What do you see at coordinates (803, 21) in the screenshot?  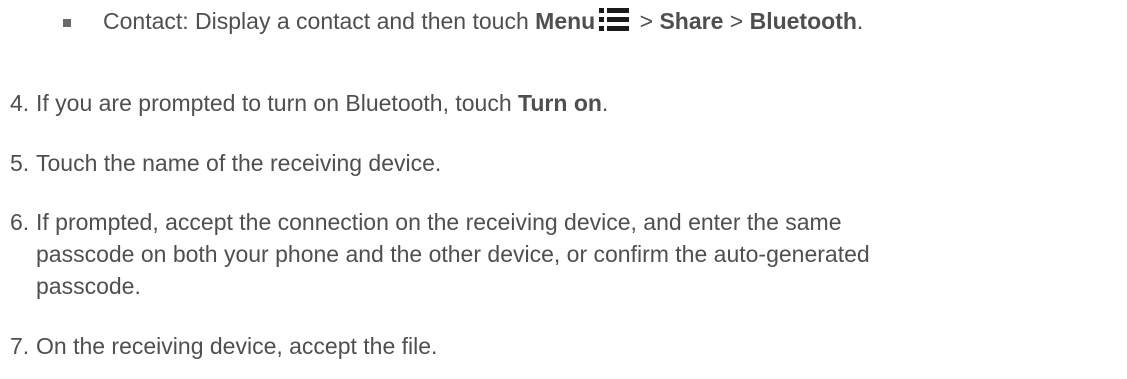 I see `bluetooth-label: Bluetooth` at bounding box center [803, 21].